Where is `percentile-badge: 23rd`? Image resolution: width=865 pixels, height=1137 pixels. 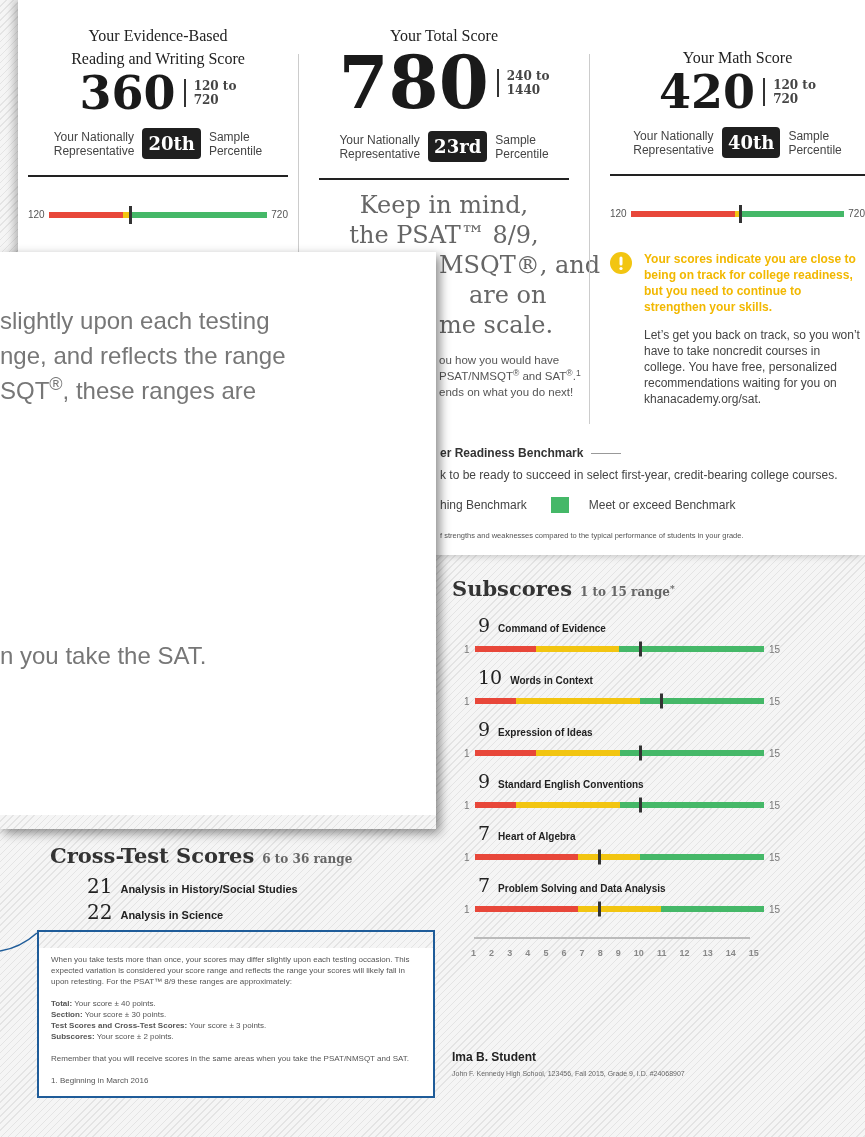 percentile-badge: 23rd is located at coordinates (458, 146).